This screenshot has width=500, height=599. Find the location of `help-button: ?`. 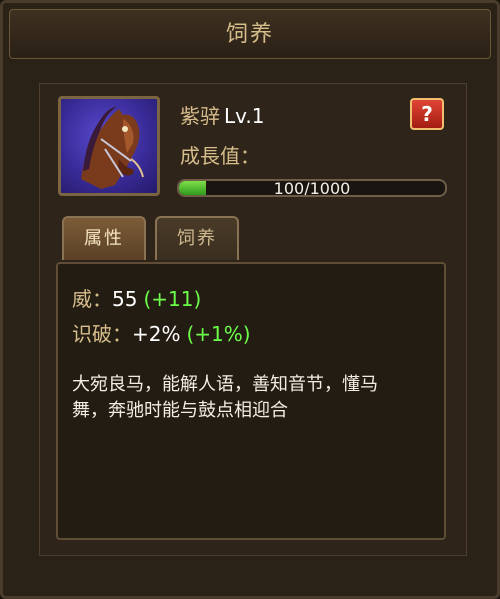

help-button: ? is located at coordinates (427, 114).